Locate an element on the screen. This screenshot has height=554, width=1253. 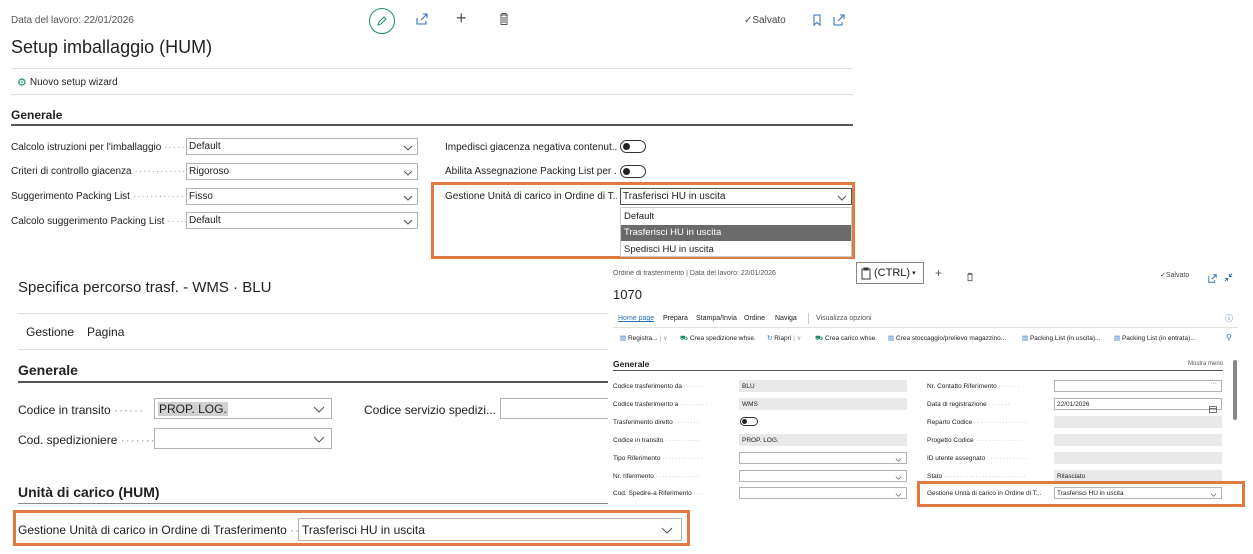
tab-prepara: Prepara is located at coordinates (675, 318).